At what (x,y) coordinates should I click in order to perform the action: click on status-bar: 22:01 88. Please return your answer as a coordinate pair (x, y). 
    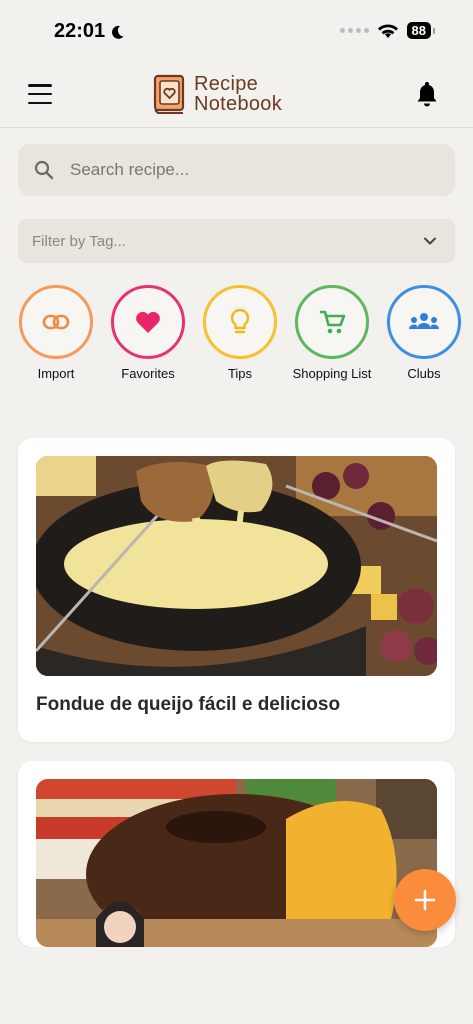
    Looking at the image, I should click on (236, 31).